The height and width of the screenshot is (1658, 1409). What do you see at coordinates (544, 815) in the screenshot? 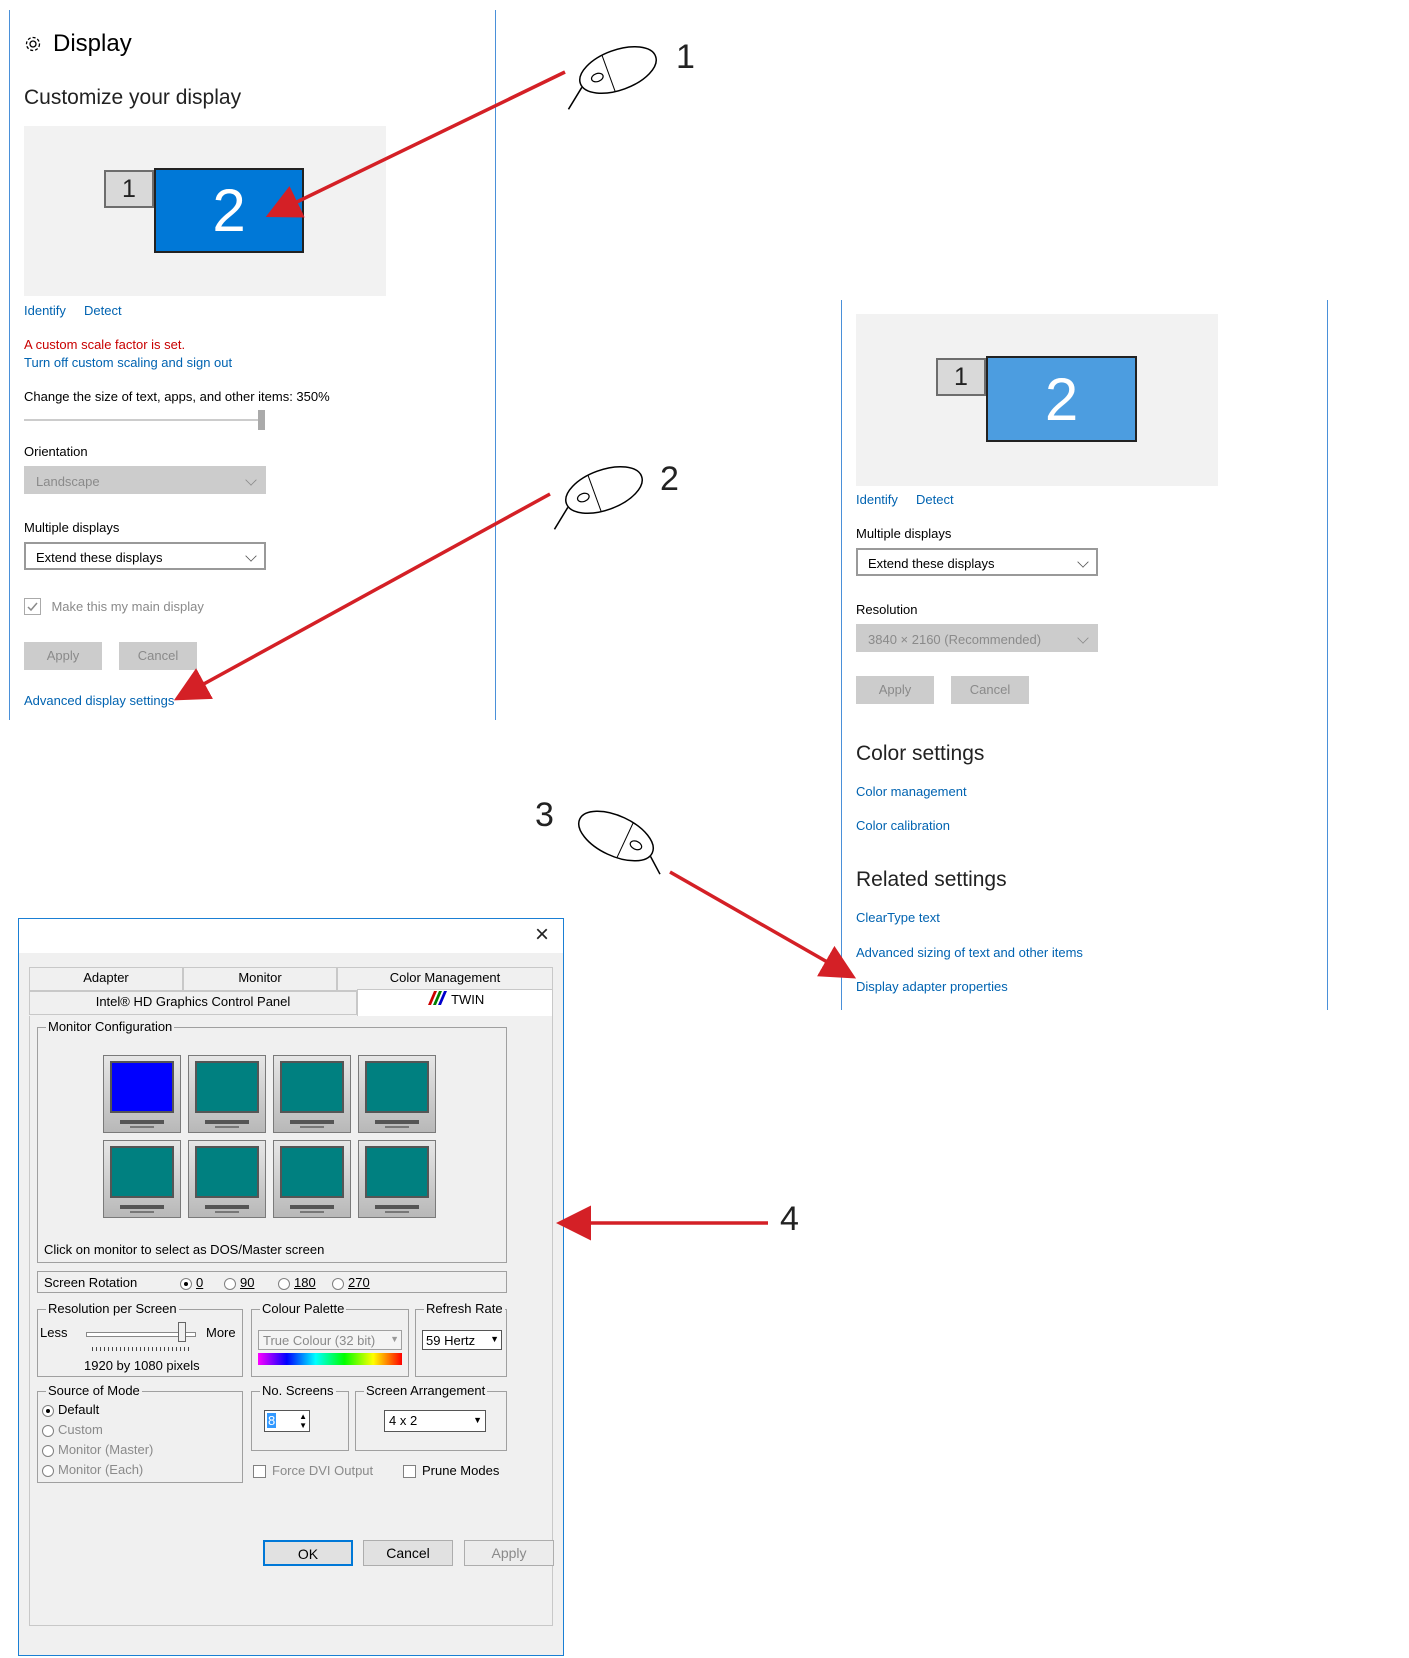
I see `callout-number-3: 3` at bounding box center [544, 815].